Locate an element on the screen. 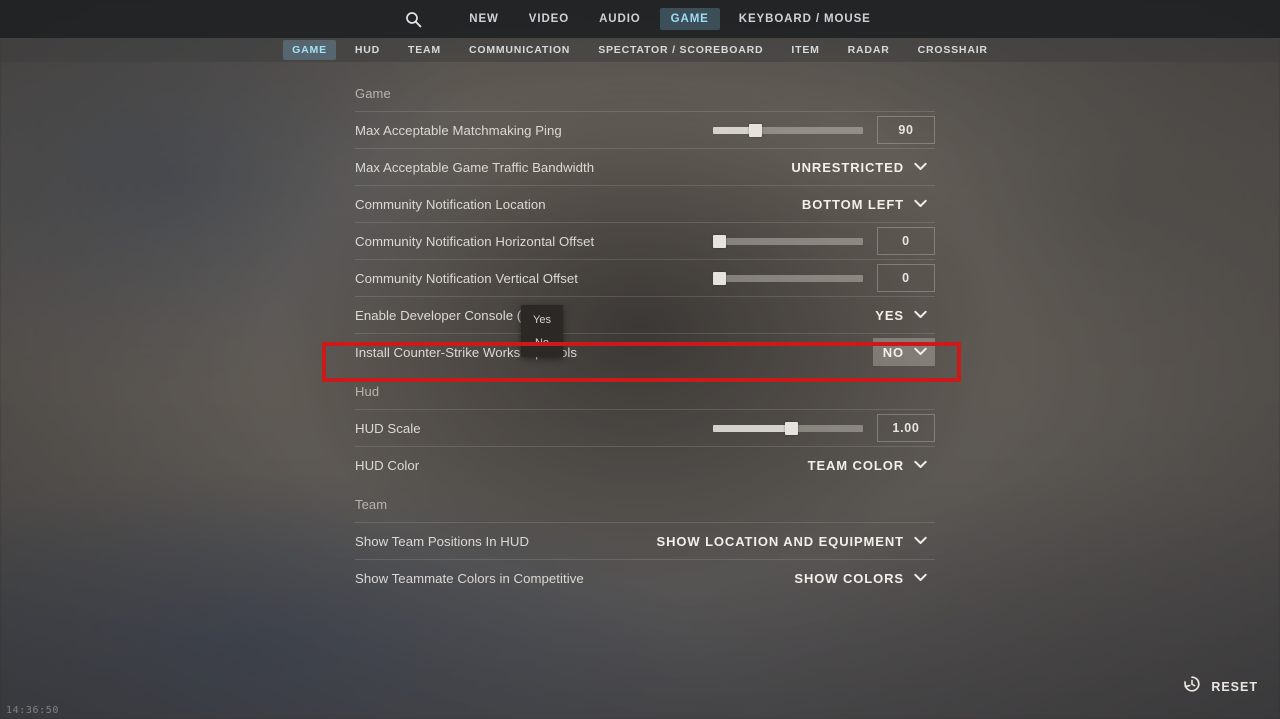  setting-control: 90 is located at coordinates (824, 130).